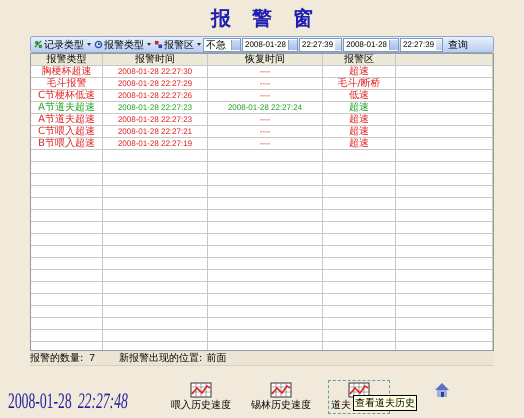 Image resolution: width=524 pixels, height=418 pixels. What do you see at coordinates (92, 358) in the screenshot?
I see `alarm-count: 7` at bounding box center [92, 358].